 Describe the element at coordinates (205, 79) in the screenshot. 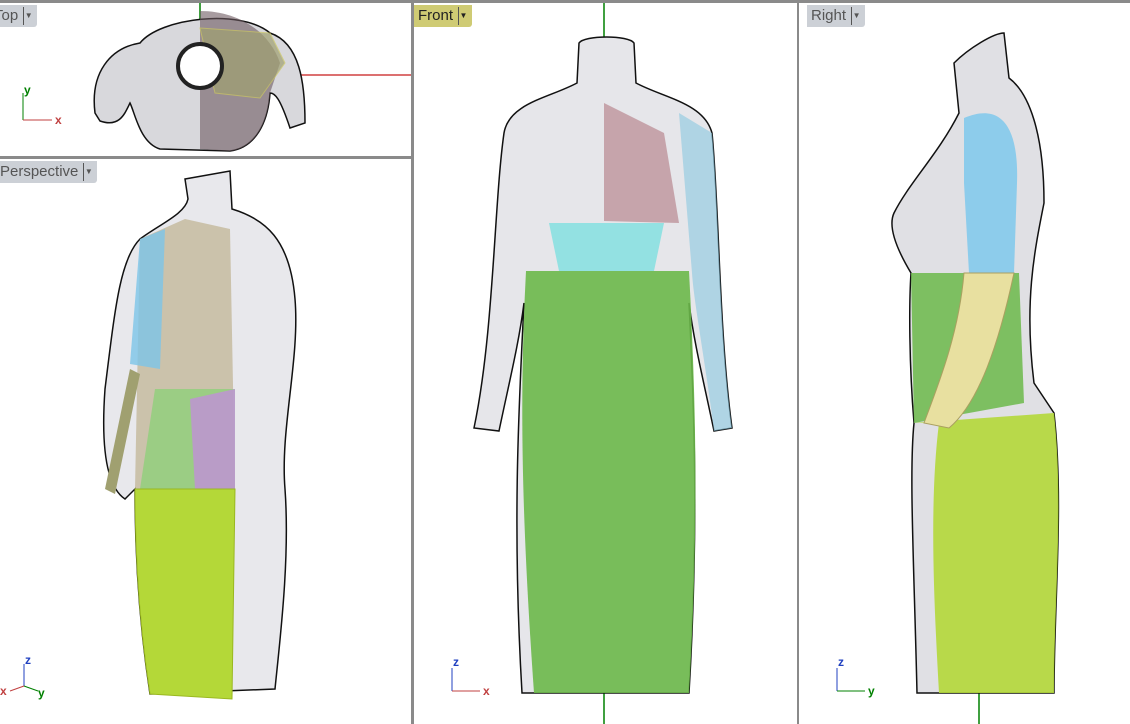

I see `viewport-top: Top▼ y x` at that location.